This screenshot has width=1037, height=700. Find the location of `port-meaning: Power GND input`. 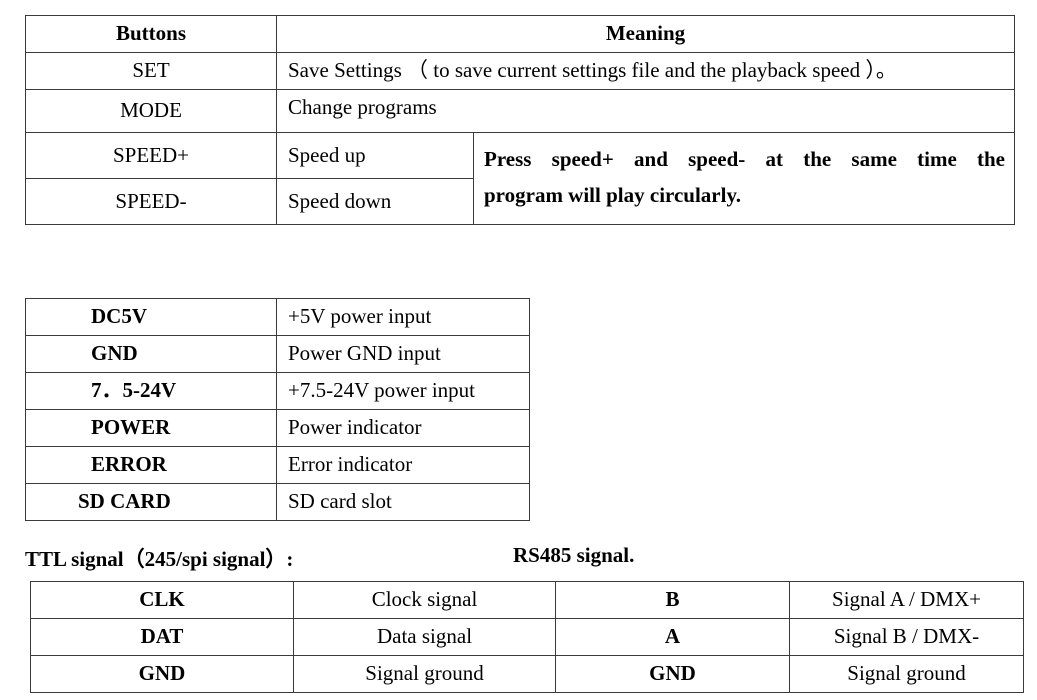

port-meaning: Power GND input is located at coordinates (403, 354).